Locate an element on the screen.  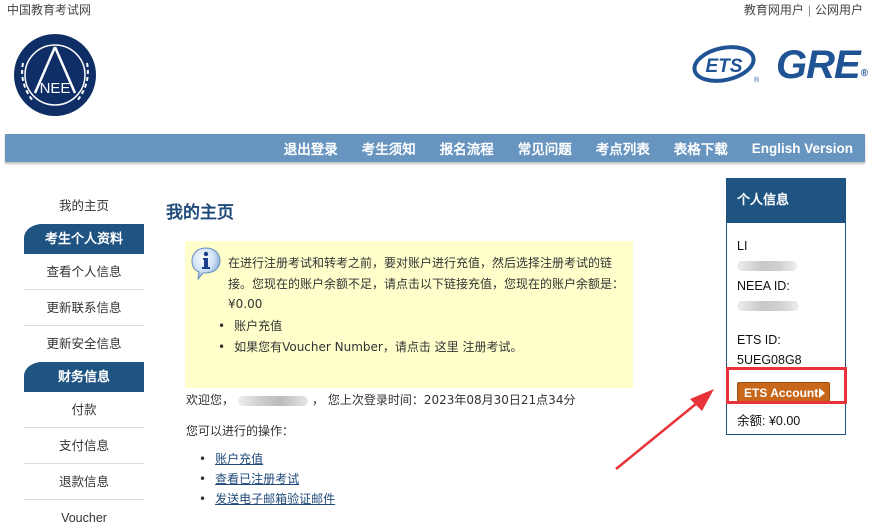
redacted-username is located at coordinates (273, 400).